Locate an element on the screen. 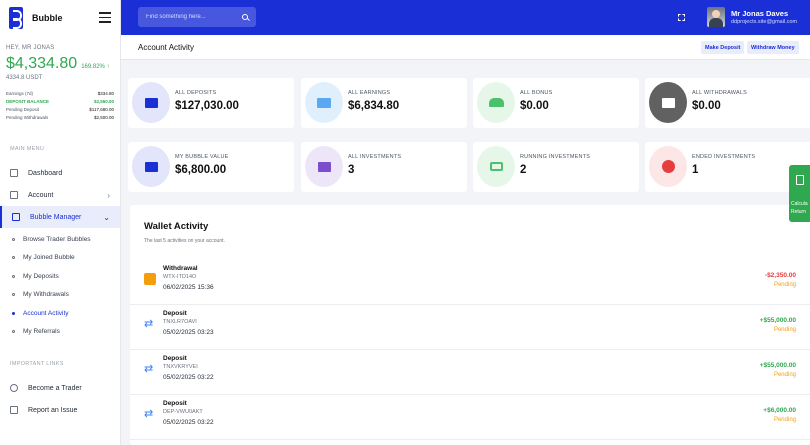 The width and height of the screenshot is (810, 445). avatar is located at coordinates (716, 17).